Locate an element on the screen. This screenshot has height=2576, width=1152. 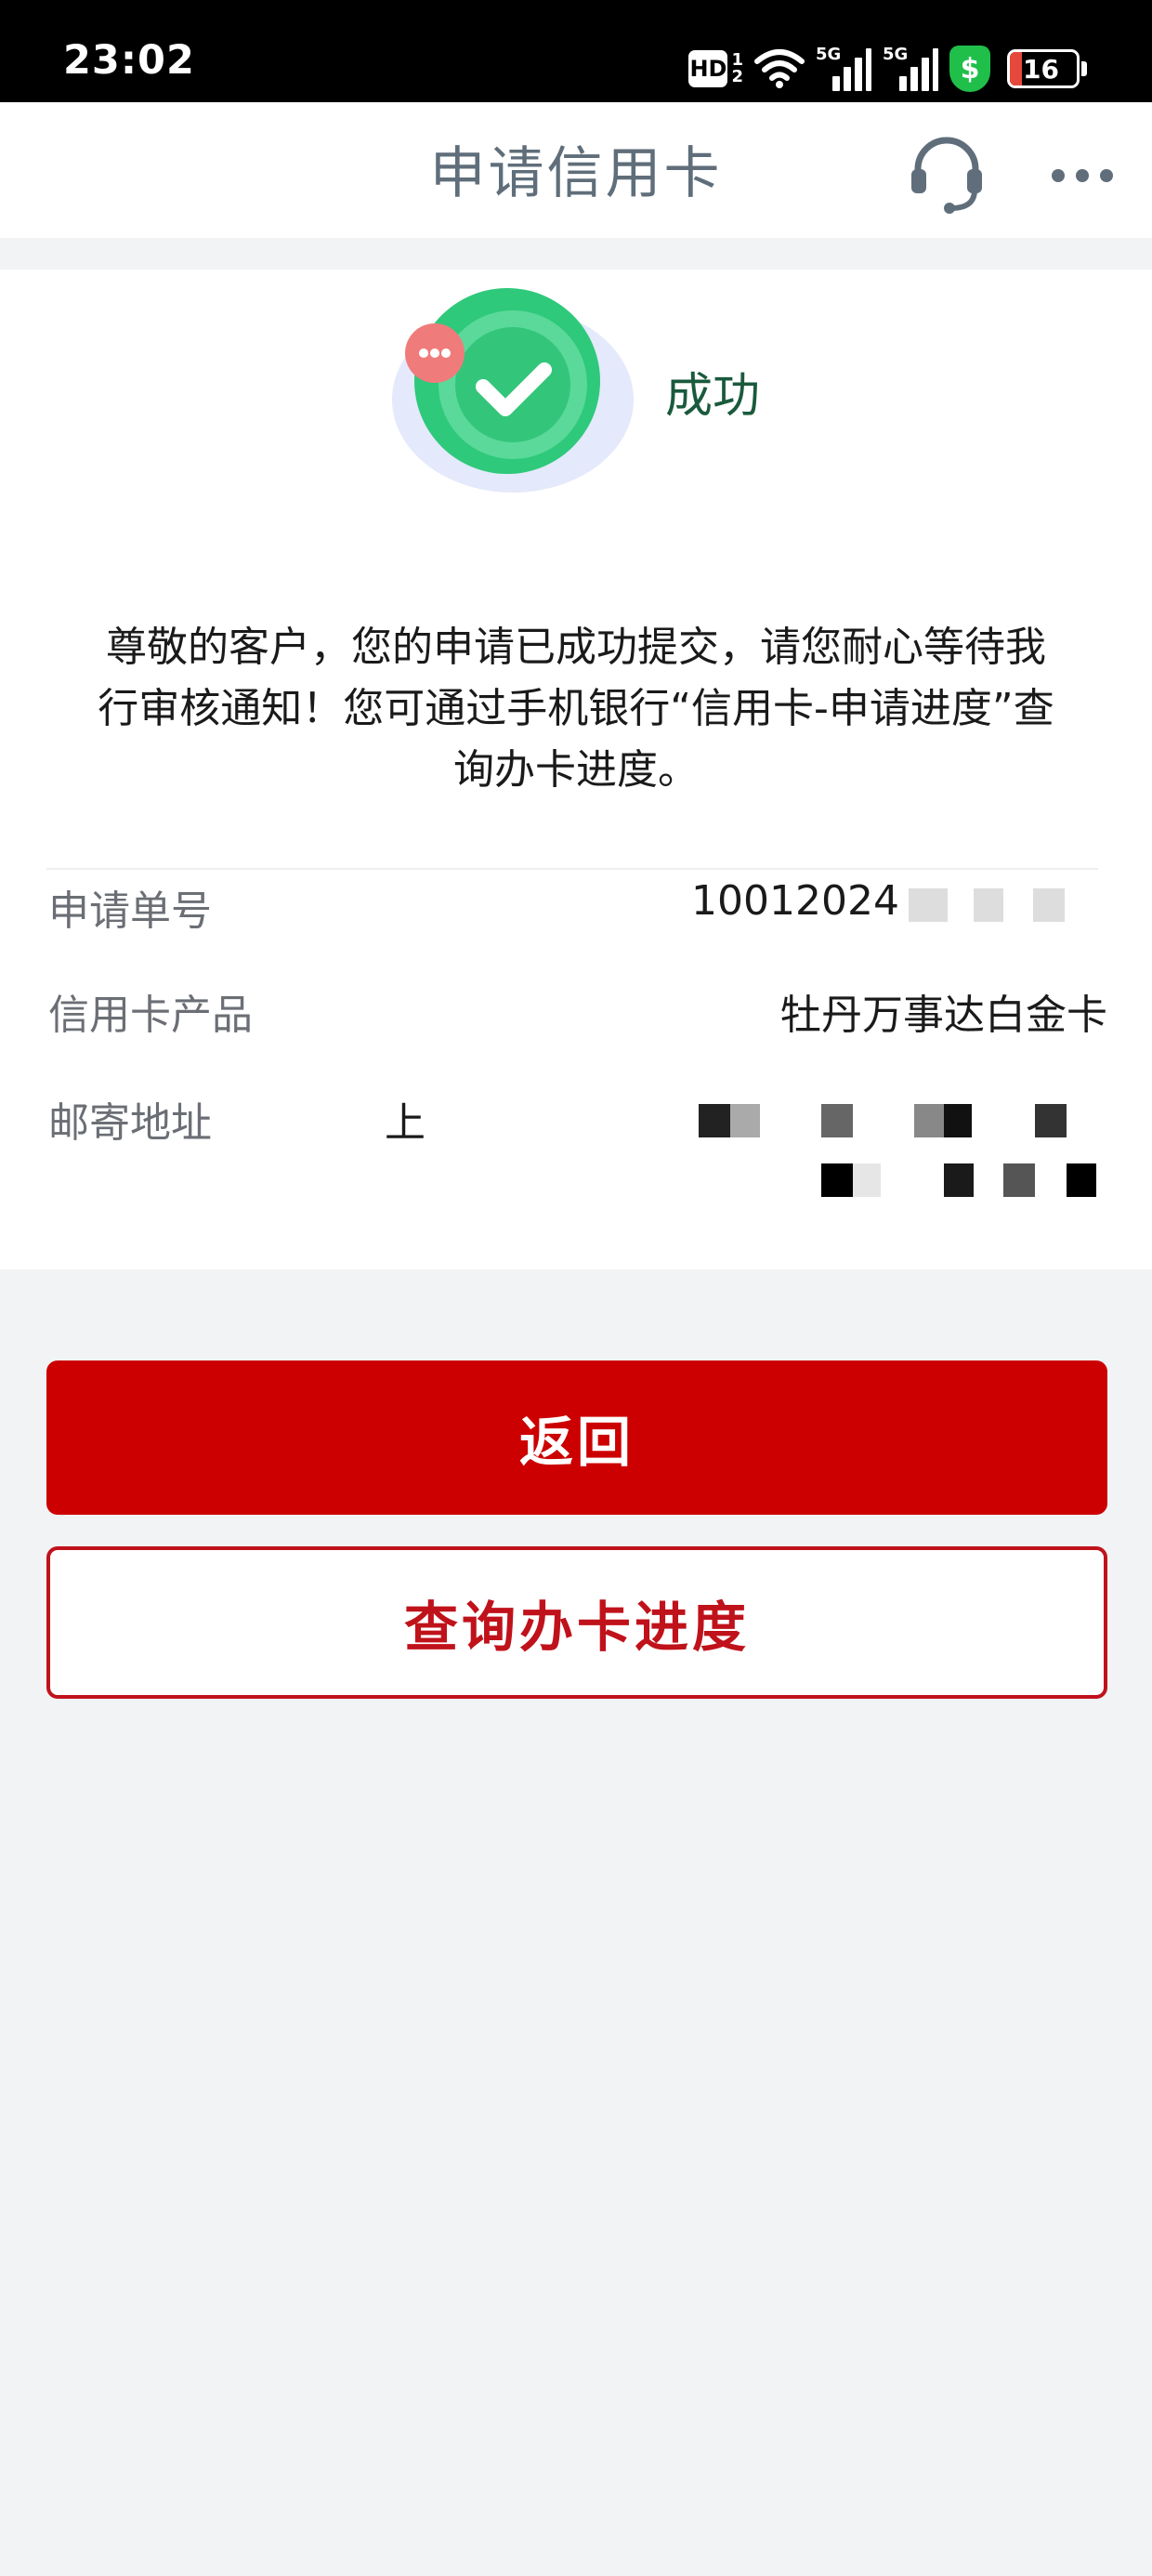
battery-icon: 16 is located at coordinates (1043, 68).